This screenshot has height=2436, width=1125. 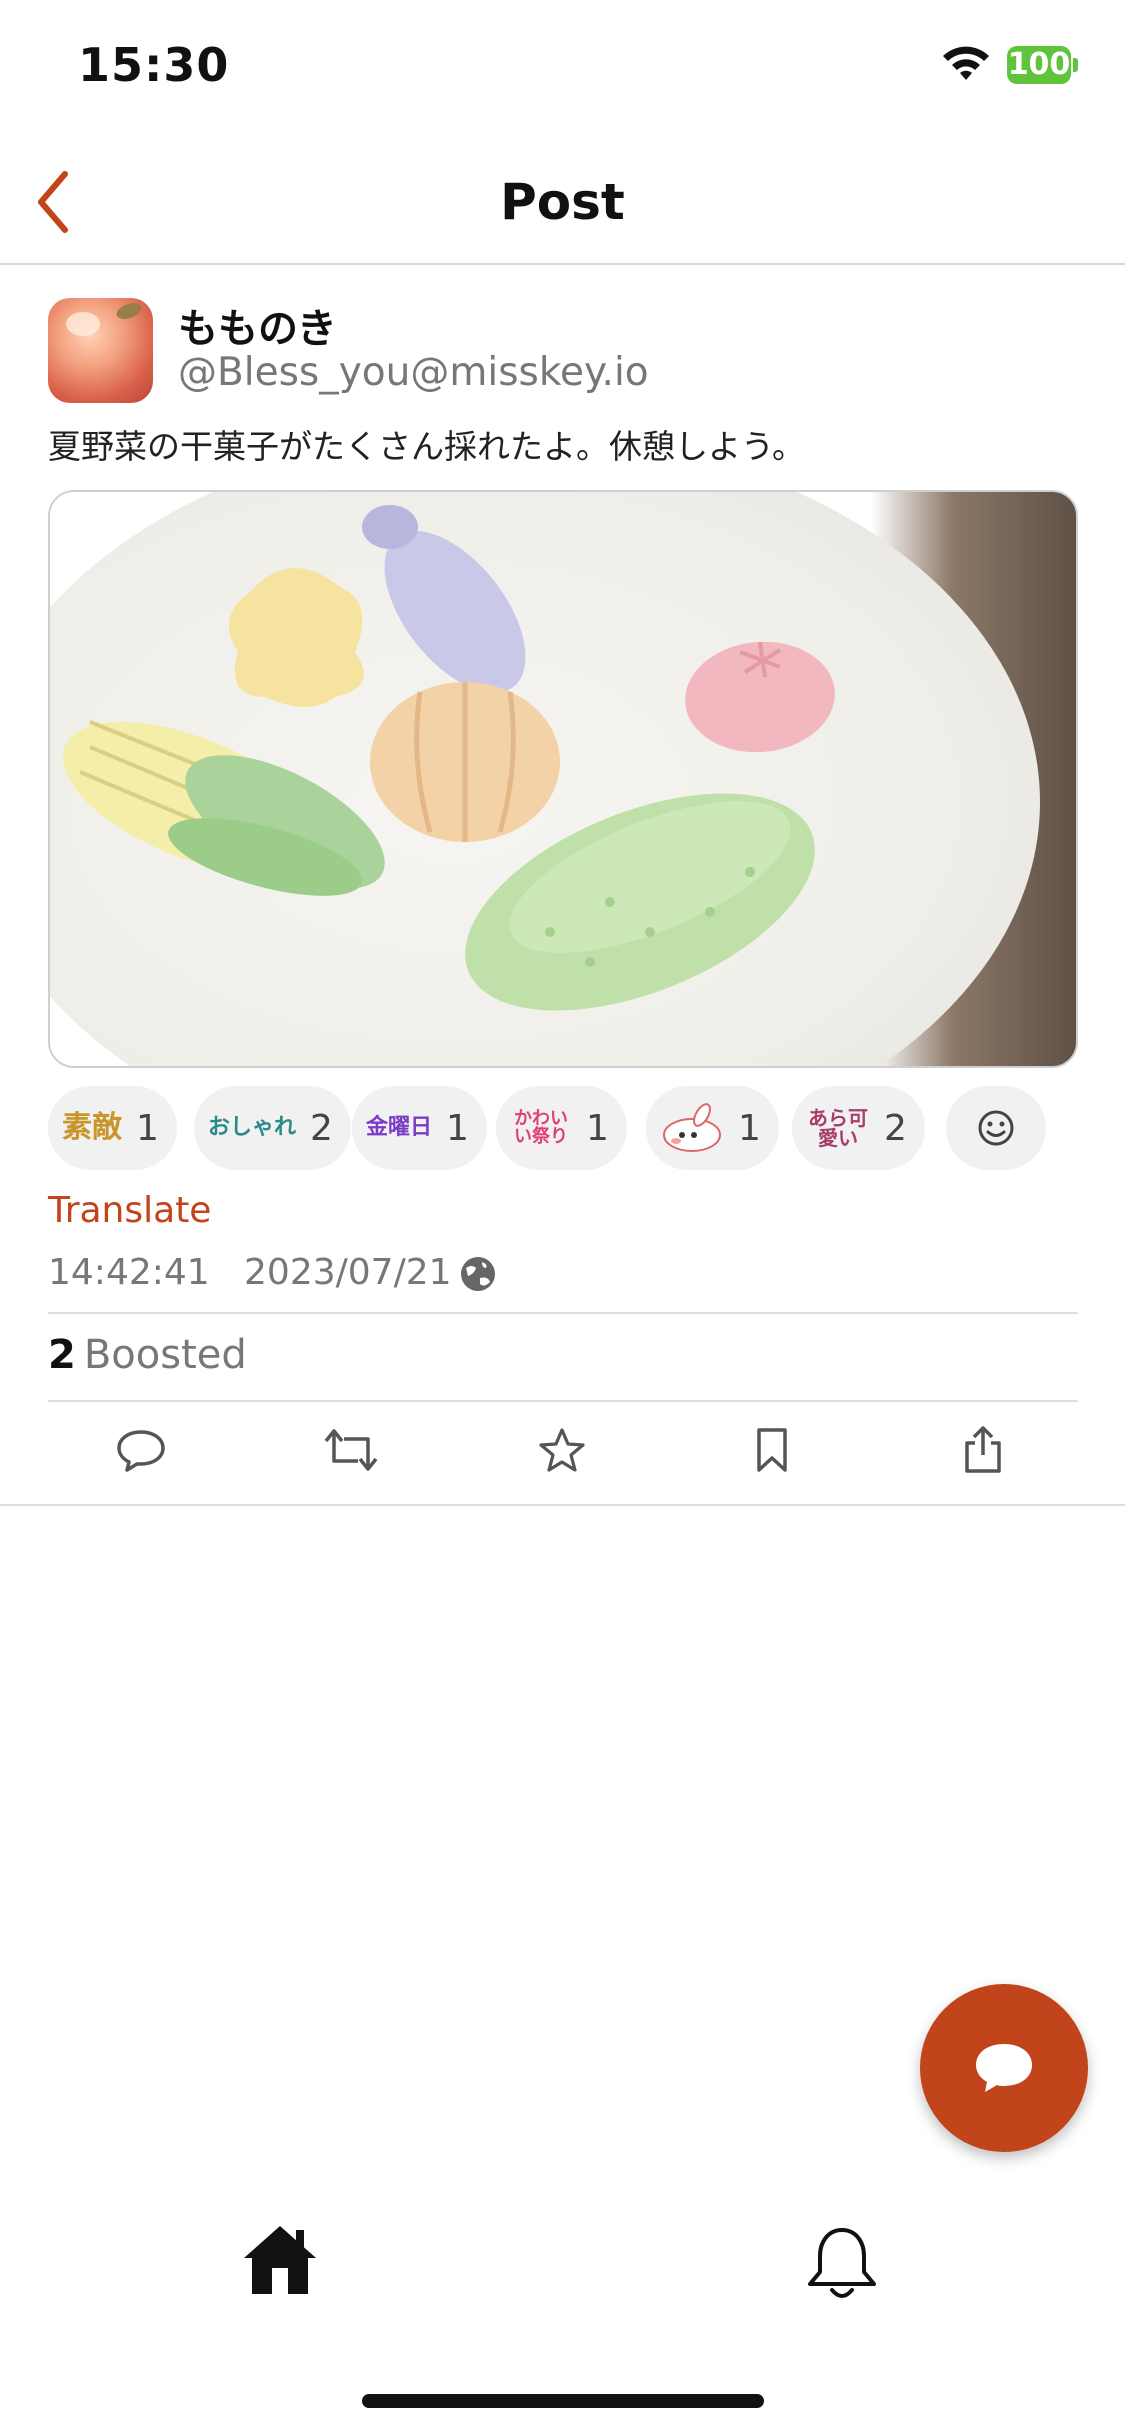 I want to click on status-bar: 15:30 100, so click(x=562, y=70).